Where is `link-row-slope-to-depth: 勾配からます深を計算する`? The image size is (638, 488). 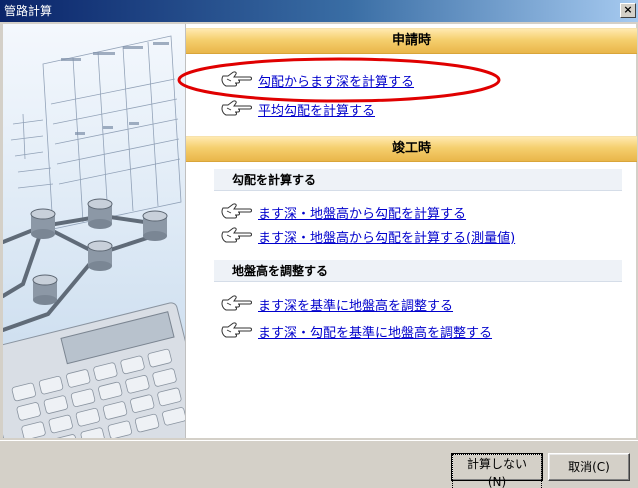 link-row-slope-to-depth: 勾配からます深を計算する is located at coordinates (317, 80).